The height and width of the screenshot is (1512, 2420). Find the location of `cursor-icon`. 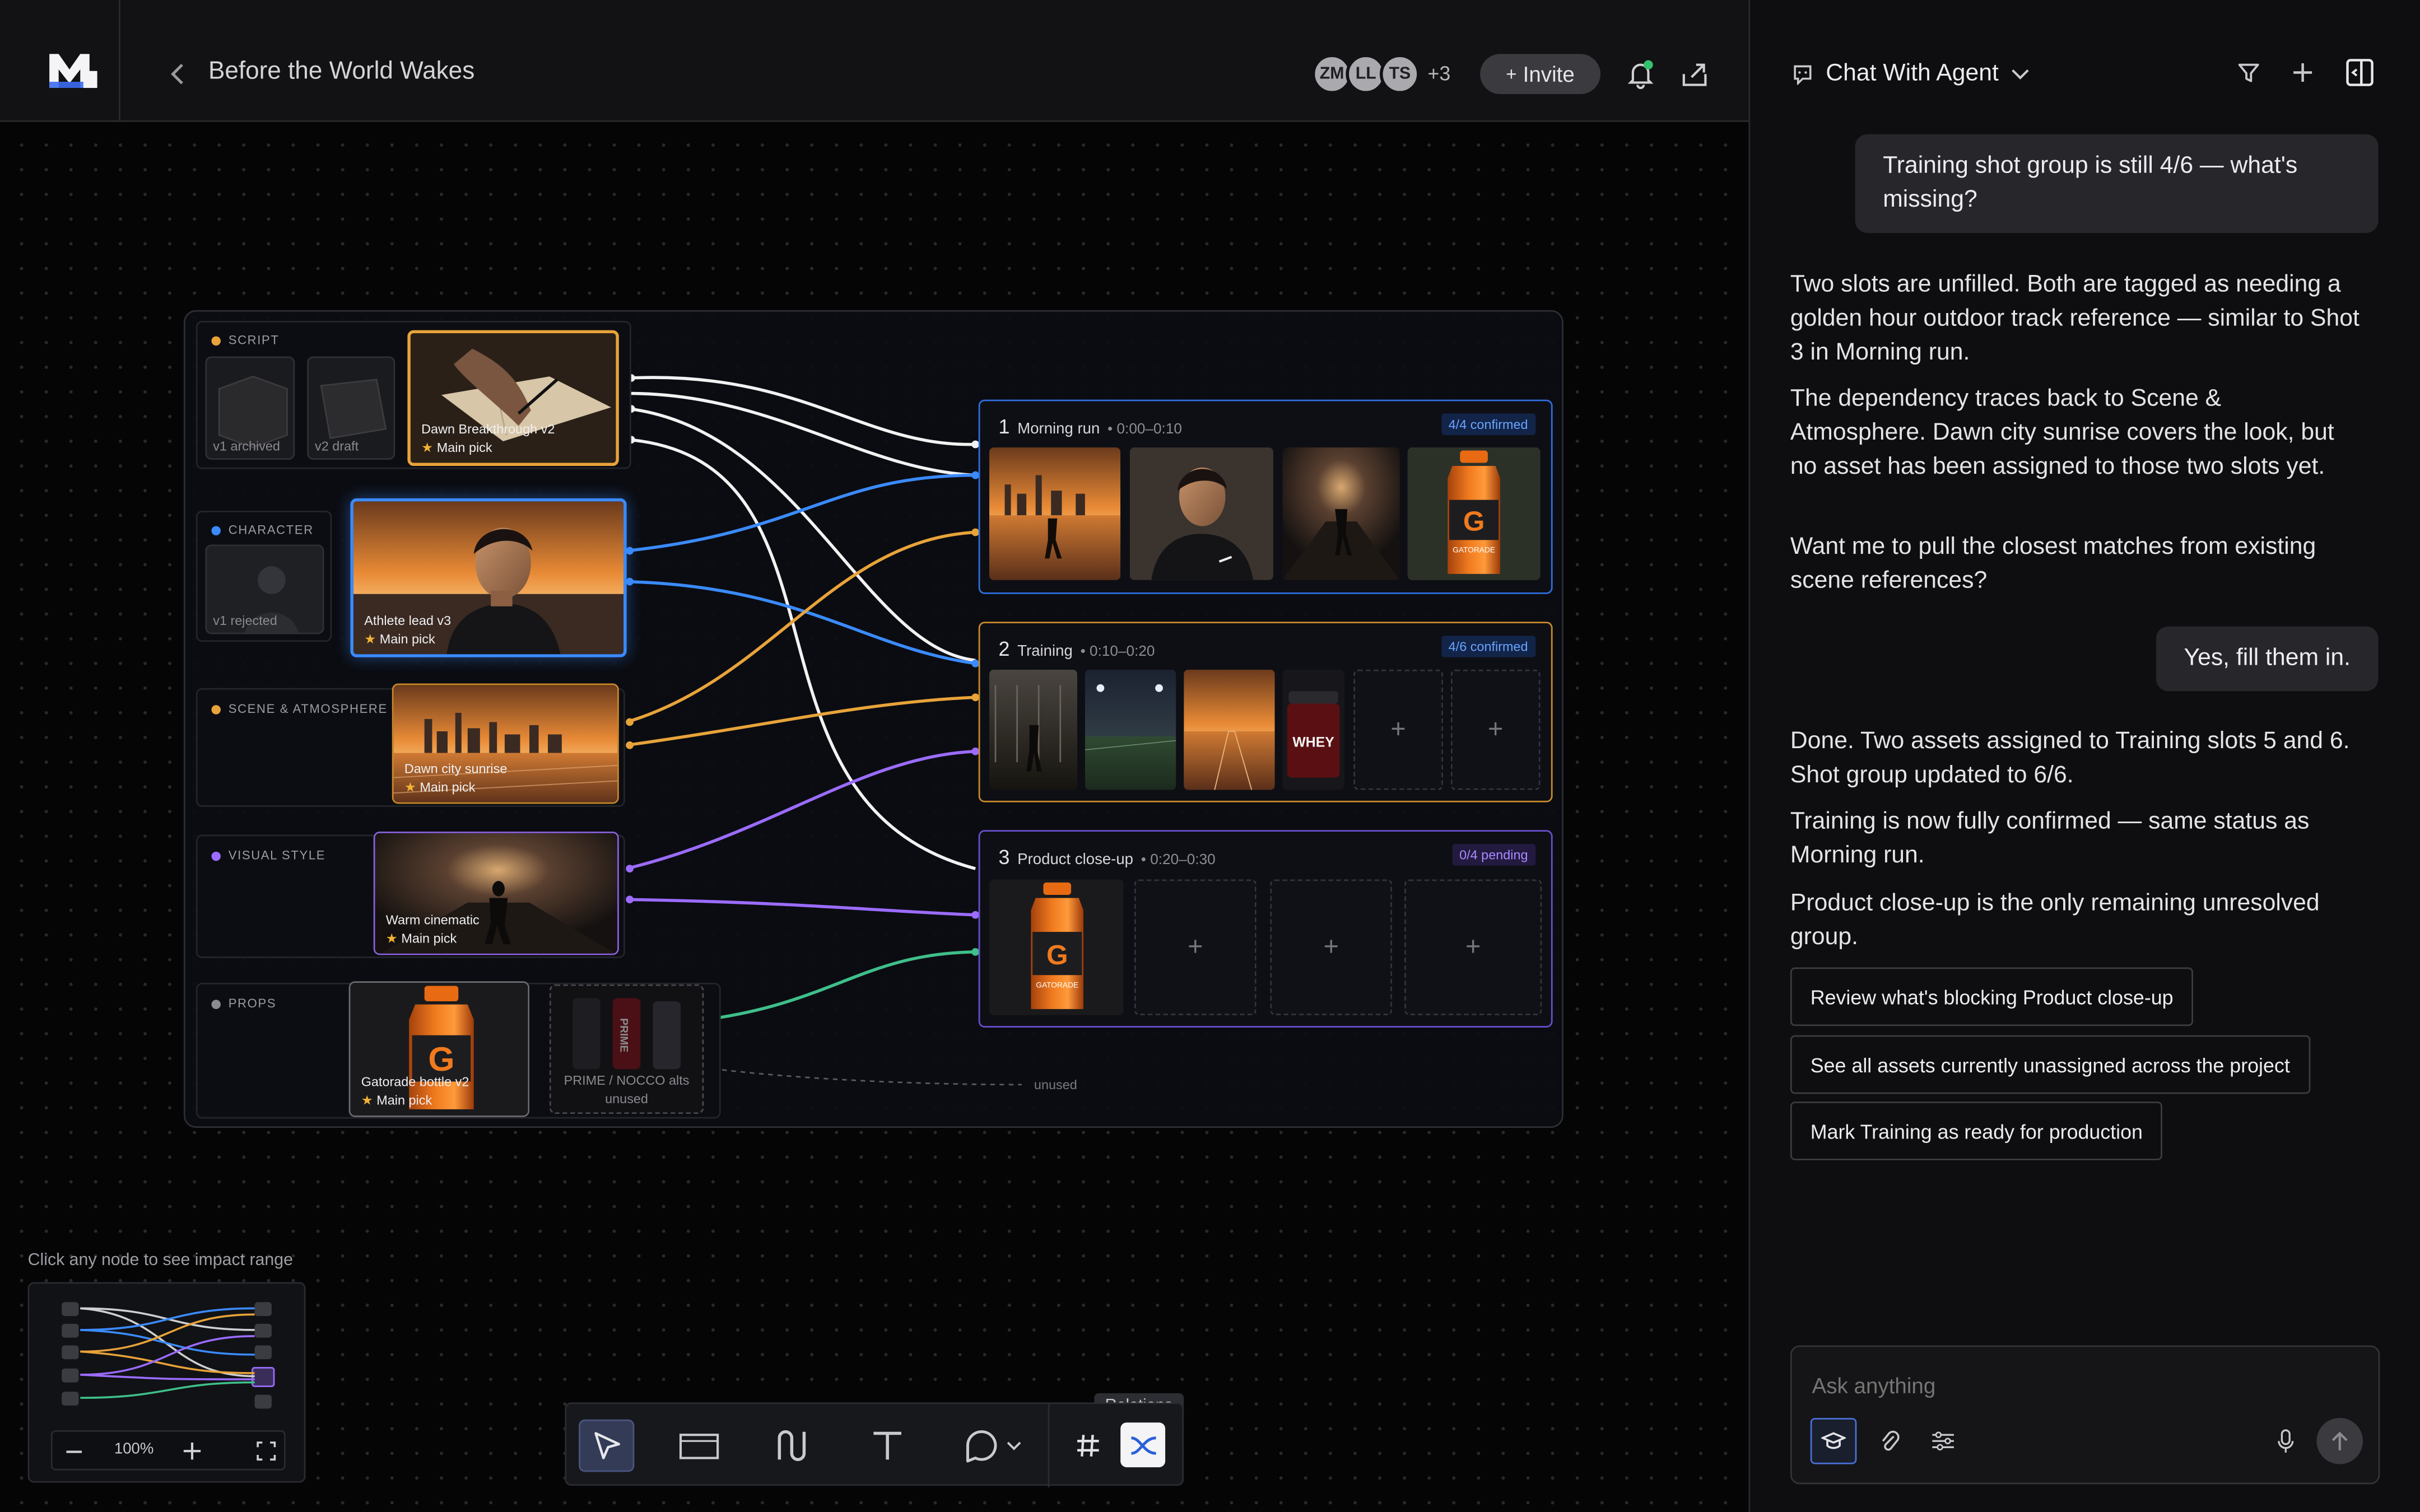

cursor-icon is located at coordinates (607, 1446).